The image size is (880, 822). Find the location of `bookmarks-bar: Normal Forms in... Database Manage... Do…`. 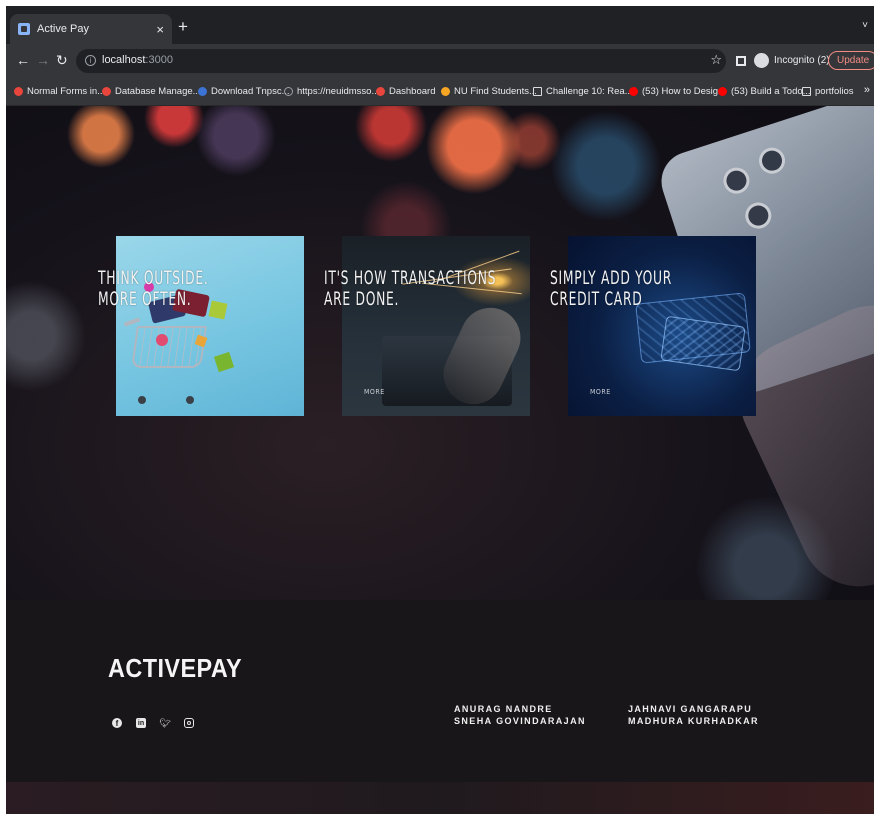

bookmarks-bar: Normal Forms in... Database Manage... Do… is located at coordinates (440, 92).